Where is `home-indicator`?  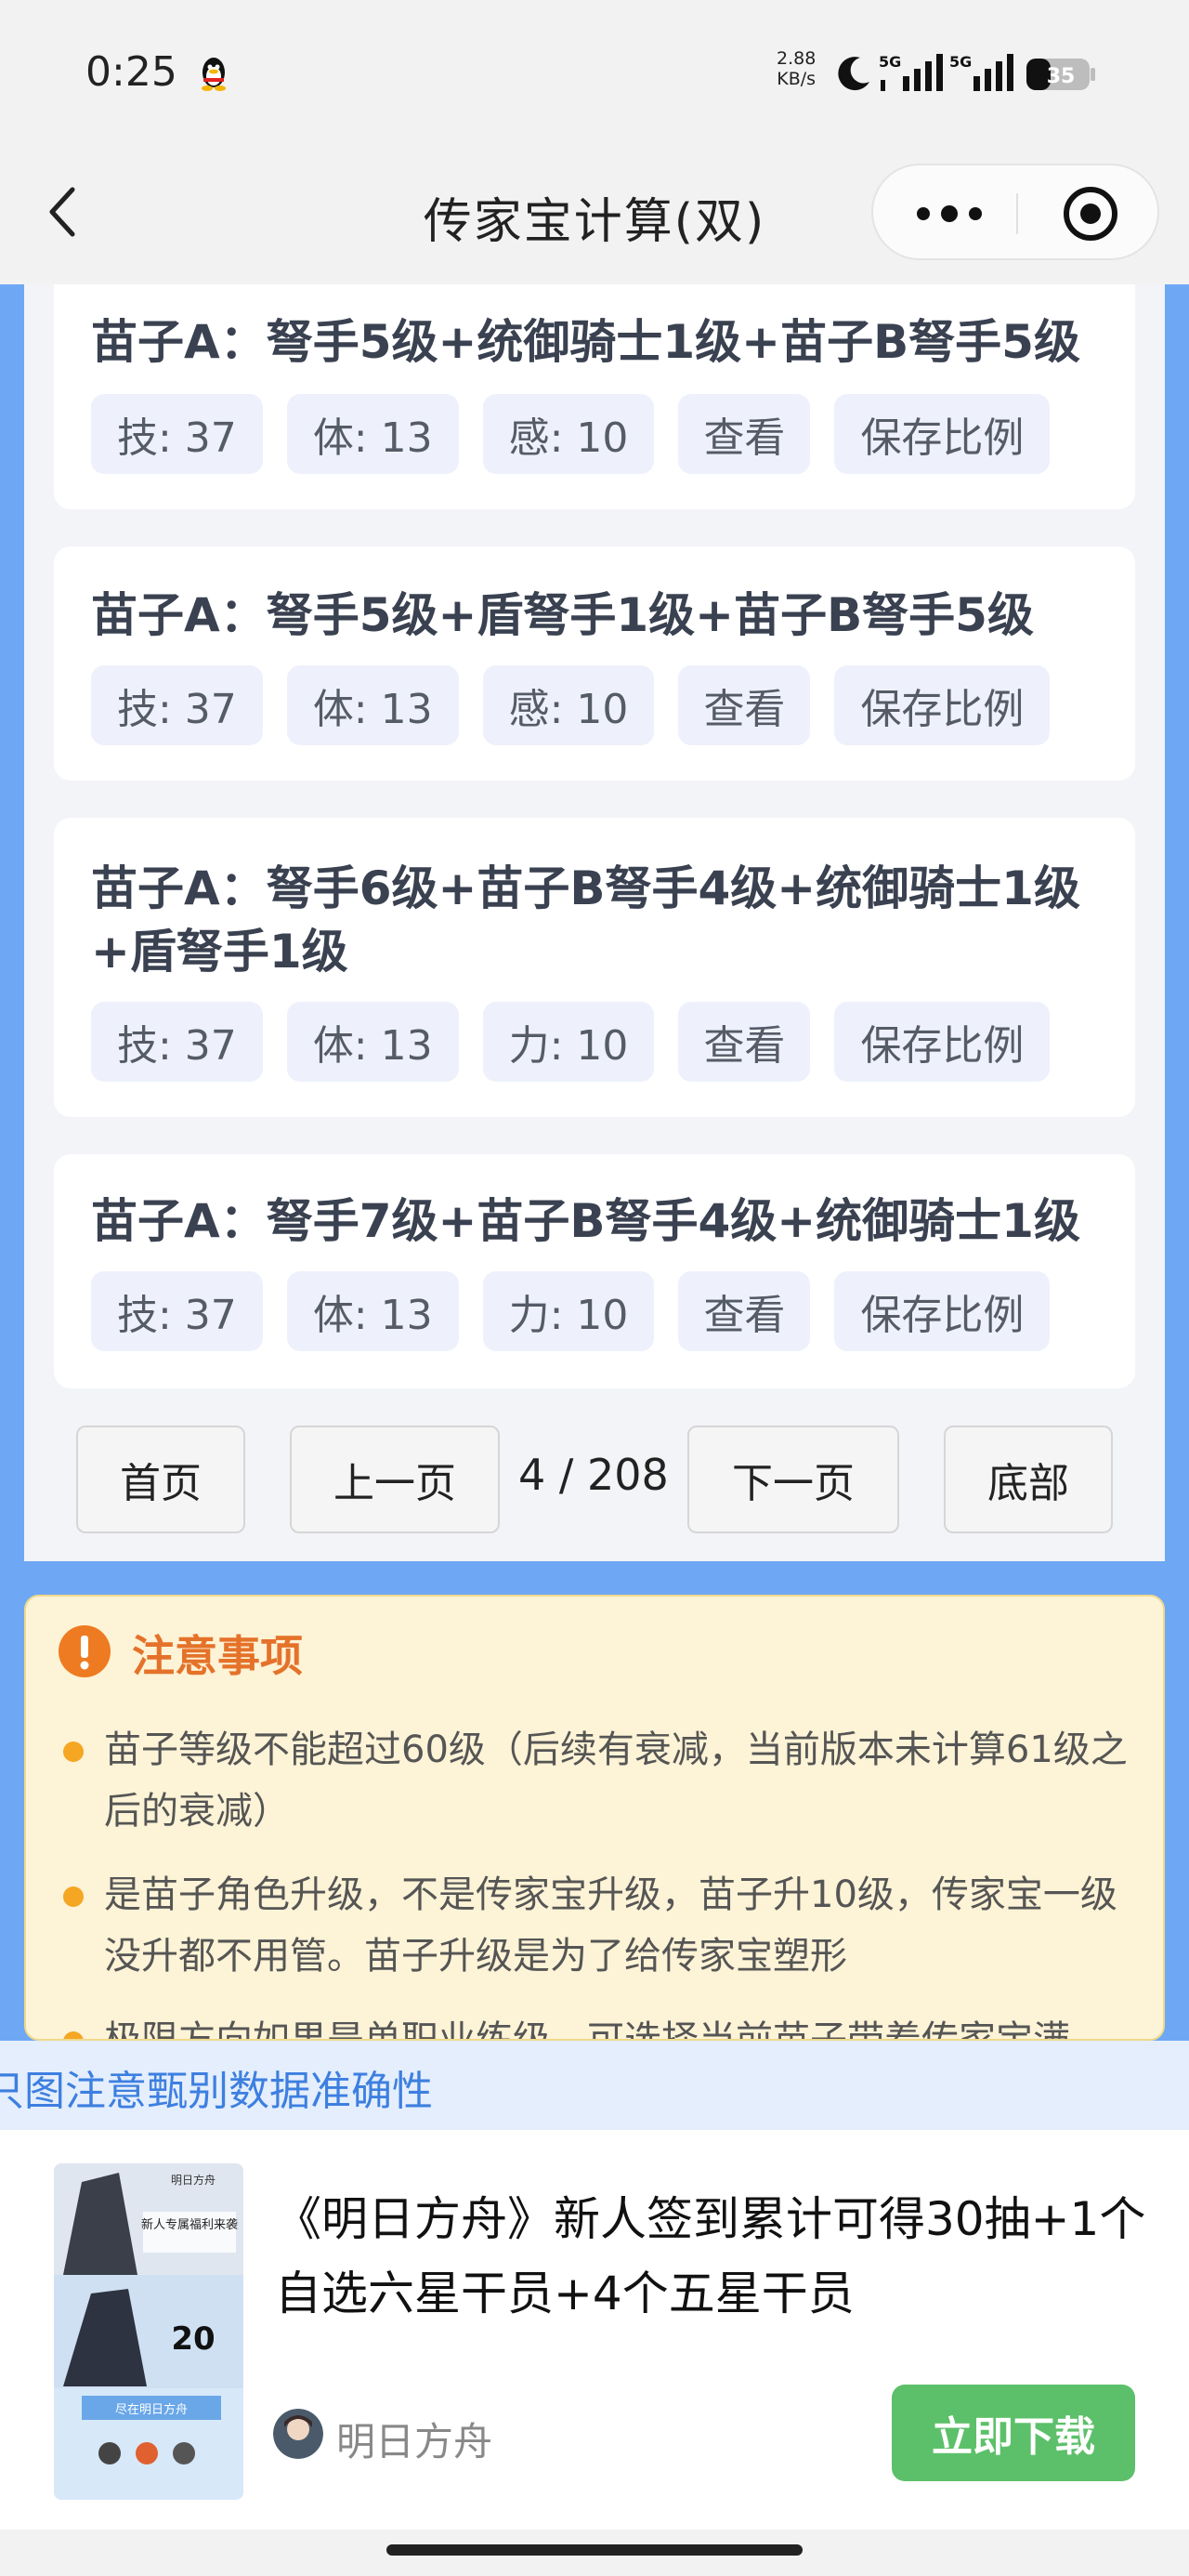 home-indicator is located at coordinates (594, 2550).